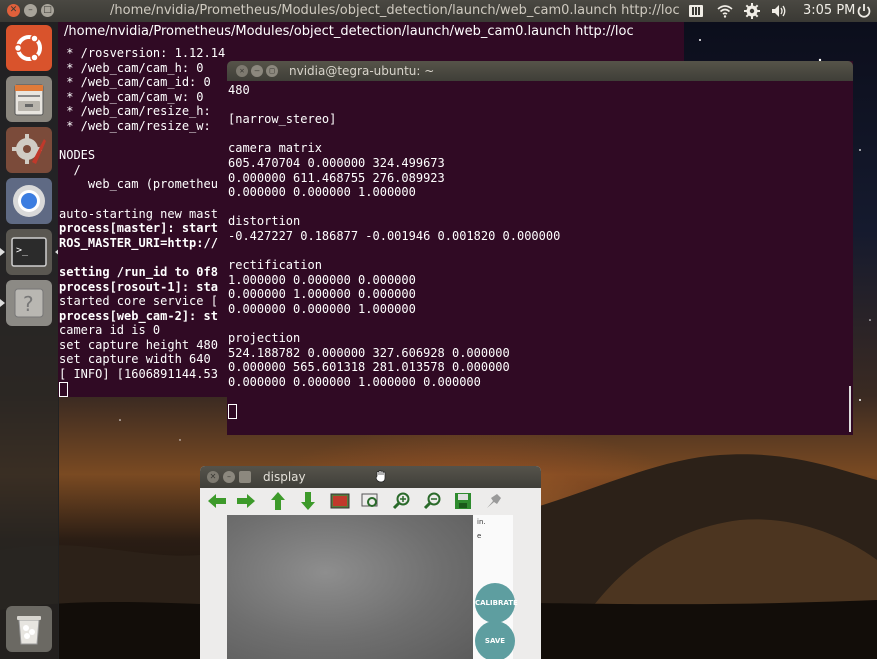 Image resolution: width=877 pixels, height=659 pixels. I want to click on terminal-line: 605.470704 0.000000 324.499673, so click(336, 162).